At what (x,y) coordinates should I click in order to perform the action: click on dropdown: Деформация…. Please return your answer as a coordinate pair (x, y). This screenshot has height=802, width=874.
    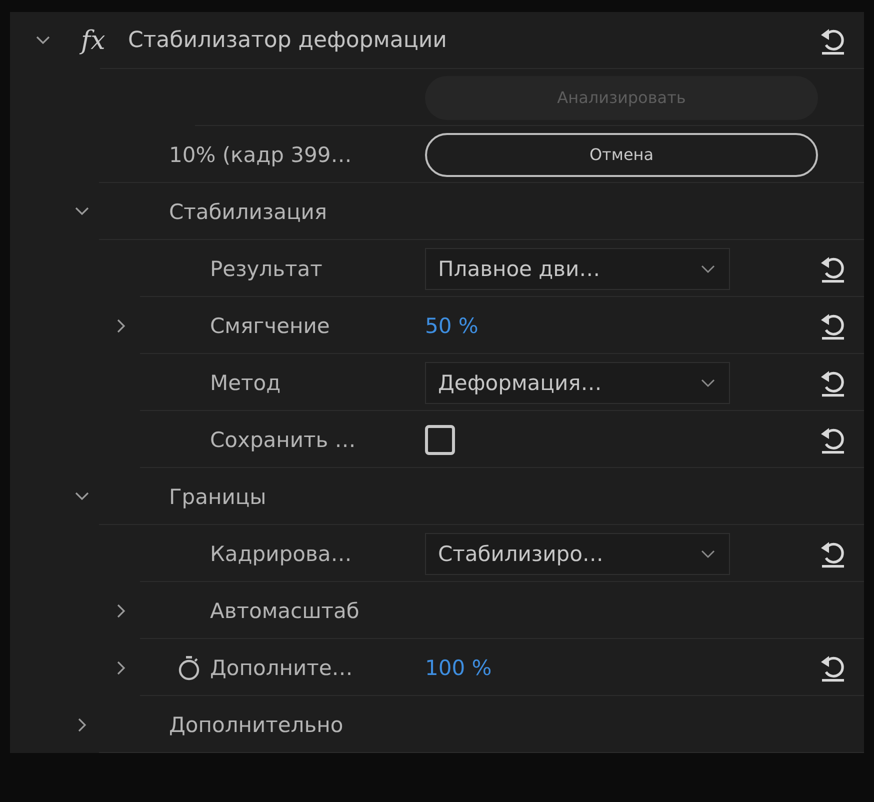
    Looking at the image, I should click on (577, 383).